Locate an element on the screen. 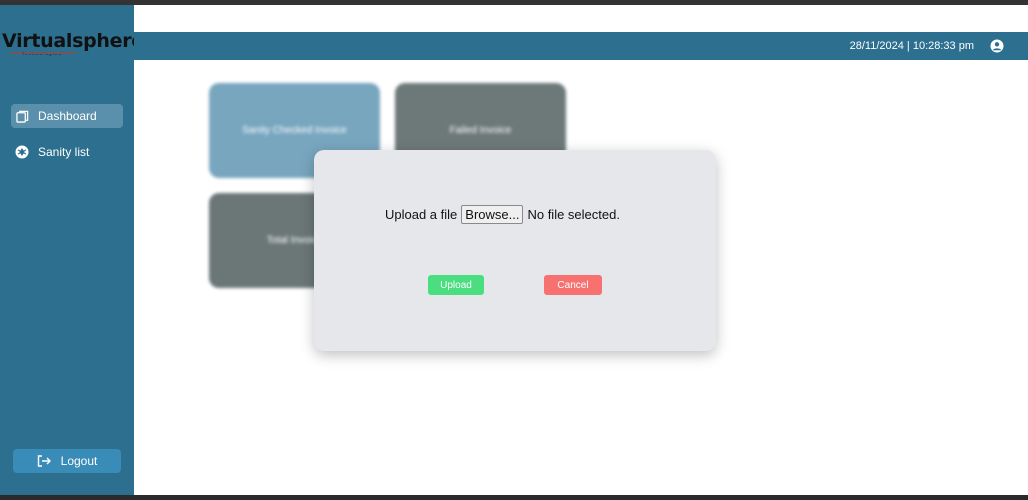 This screenshot has height=500, width=1028. sidebar-item-dashboard: Dashboard is located at coordinates (67, 116).